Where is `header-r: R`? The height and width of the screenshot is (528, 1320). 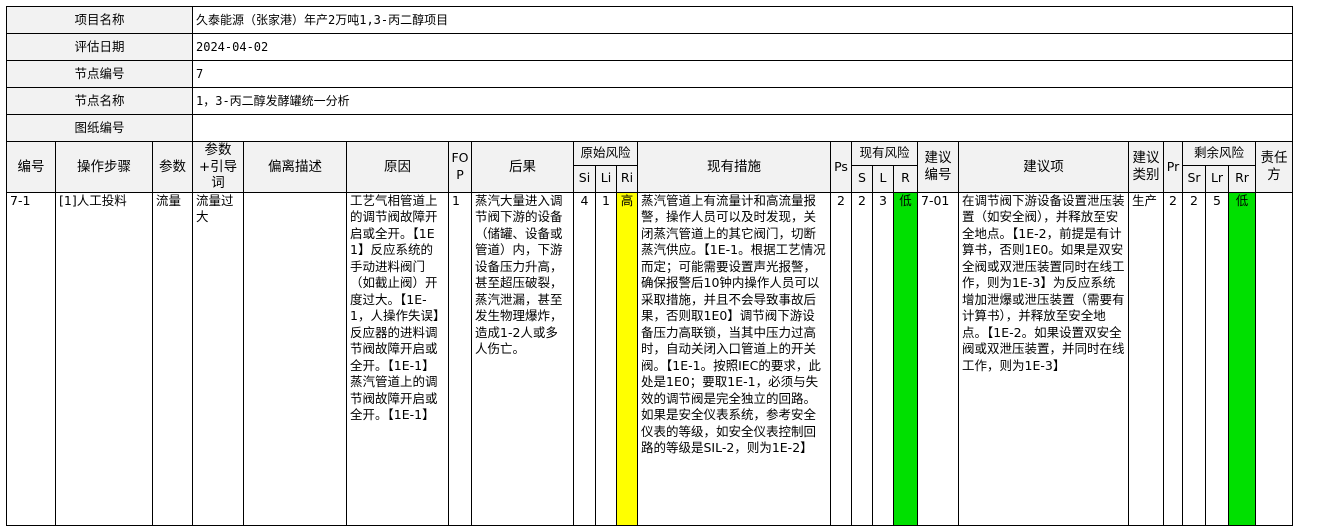
header-r: R is located at coordinates (905, 178).